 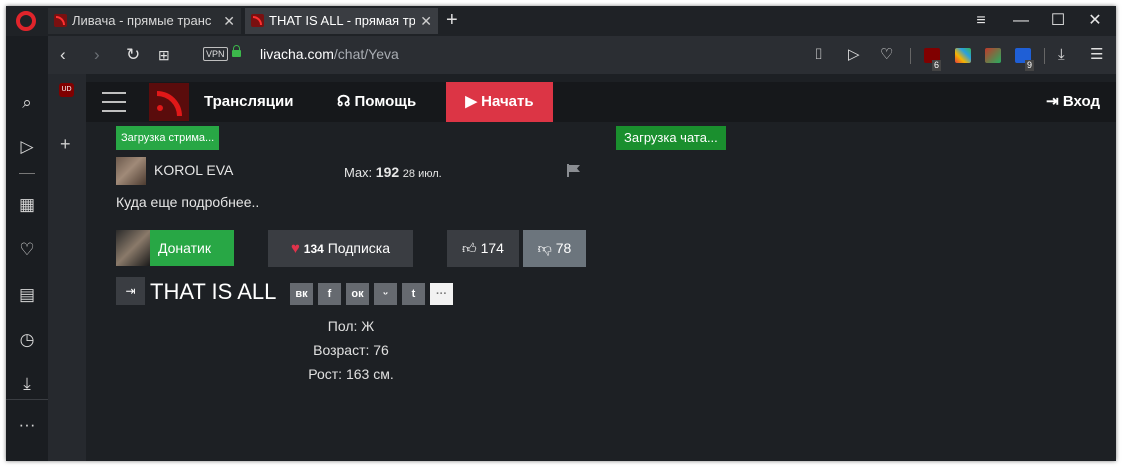 What do you see at coordinates (818, 55) in the screenshot?
I see `camera-icon: ⌷` at bounding box center [818, 55].